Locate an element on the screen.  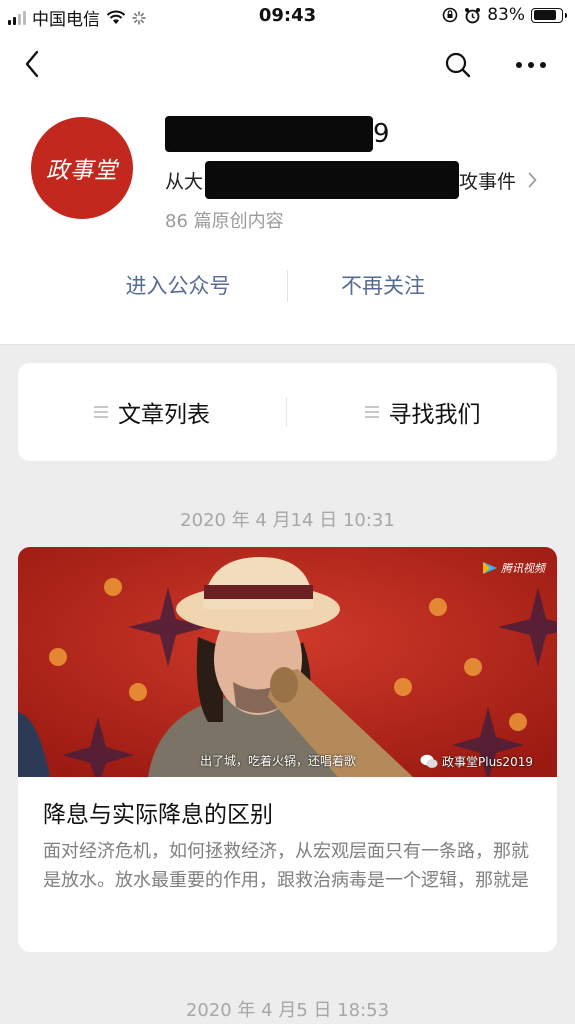
avatar-text: 政事堂 is located at coordinates (82, 171).